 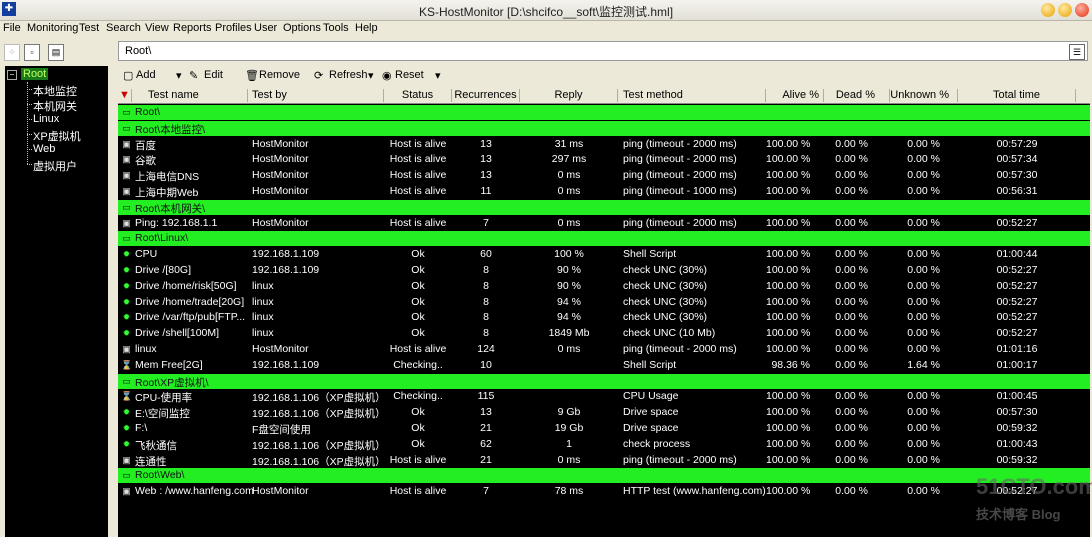 What do you see at coordinates (55, 91) in the screenshot?
I see `tree-node-local: 本地监控` at bounding box center [55, 91].